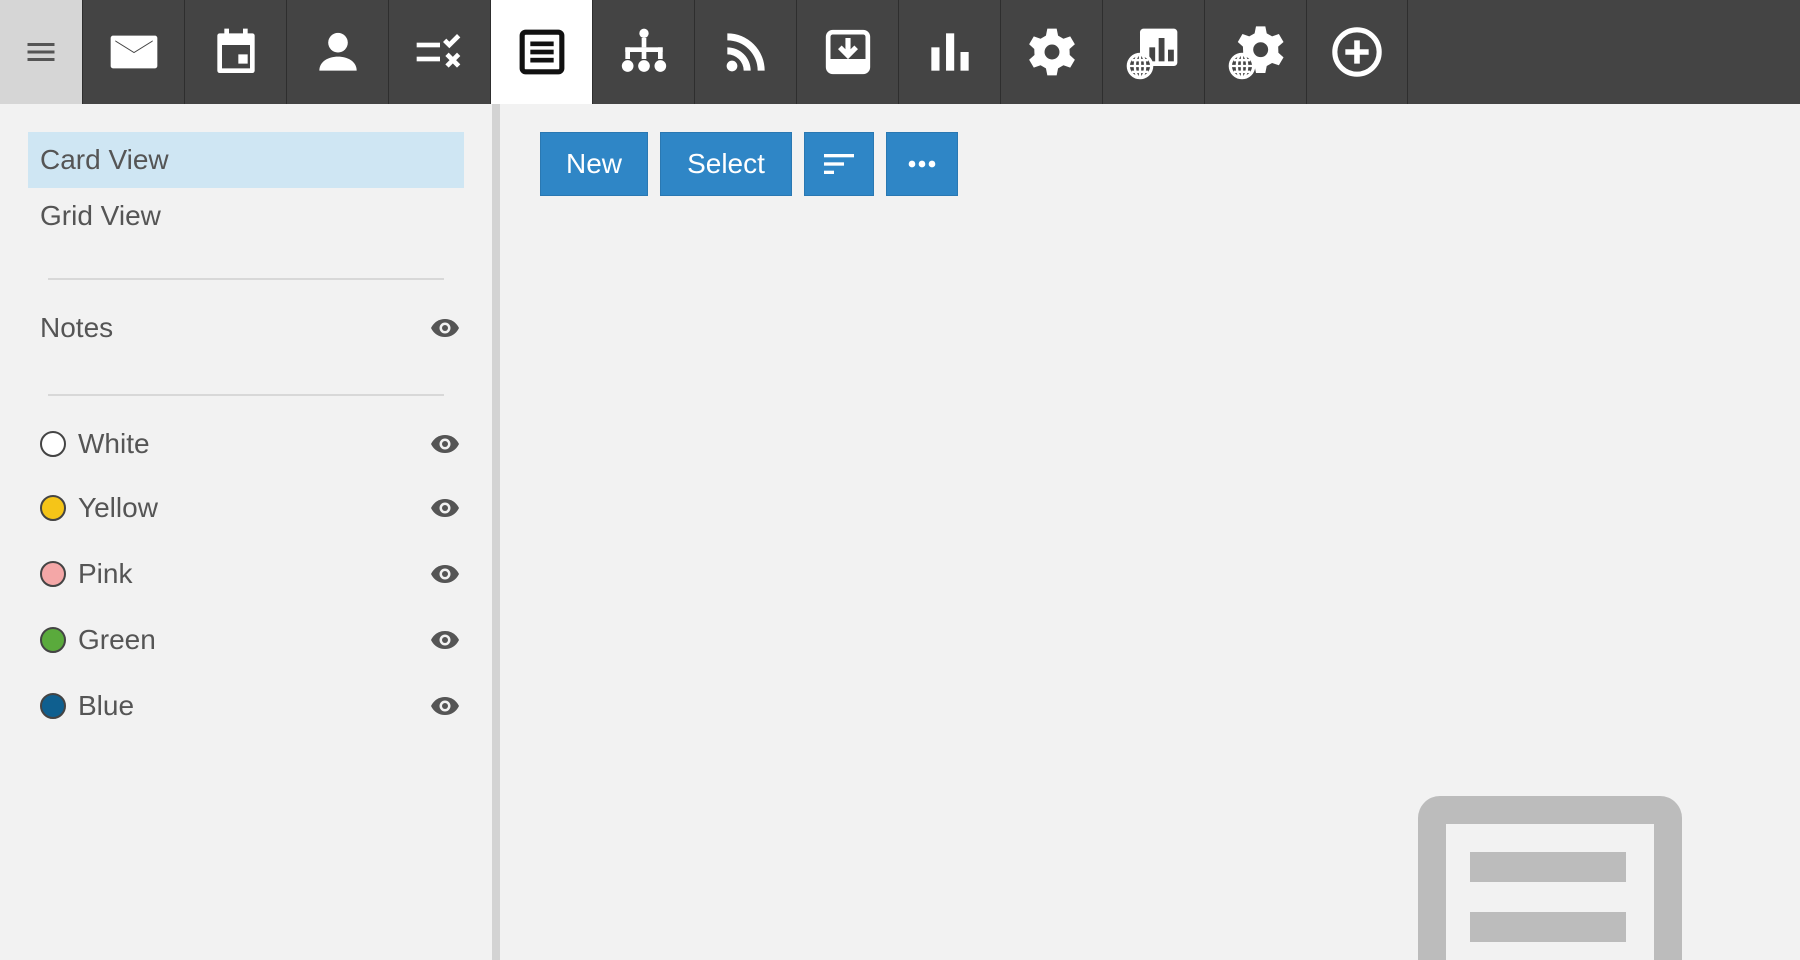 The image size is (1800, 960). I want to click on color-filter-pink: Pink, so click(250, 574).